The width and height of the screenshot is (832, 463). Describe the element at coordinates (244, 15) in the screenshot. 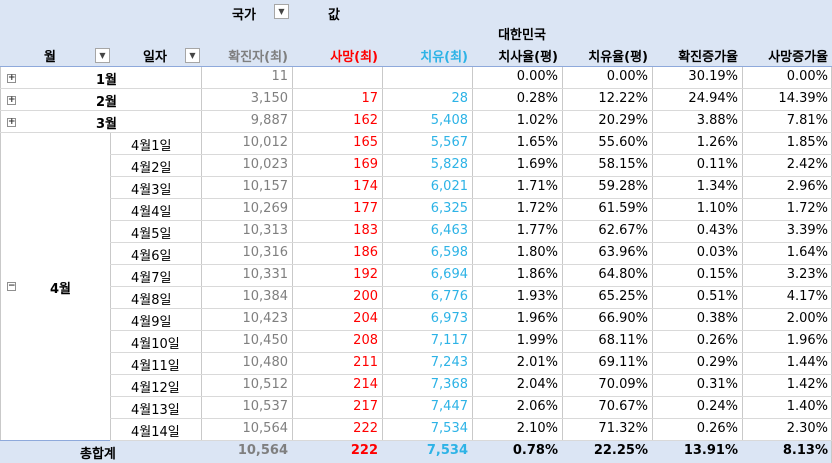

I see `column-filter-label: 국가` at that location.